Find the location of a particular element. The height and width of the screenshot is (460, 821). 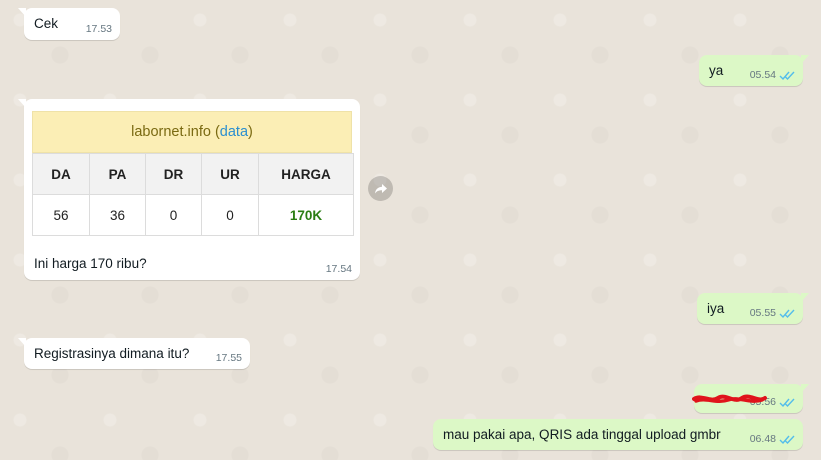

message-time: 06.48 is located at coordinates (762, 439).